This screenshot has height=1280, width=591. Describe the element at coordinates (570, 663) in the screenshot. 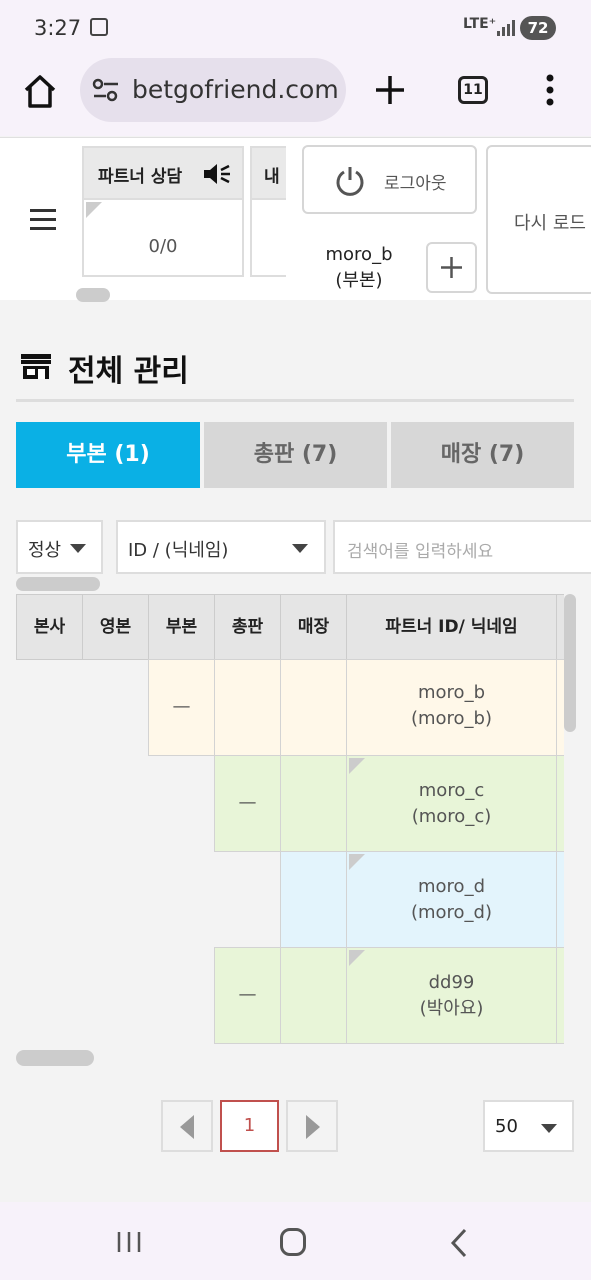

I see `table-vertical-scrollbar` at that location.